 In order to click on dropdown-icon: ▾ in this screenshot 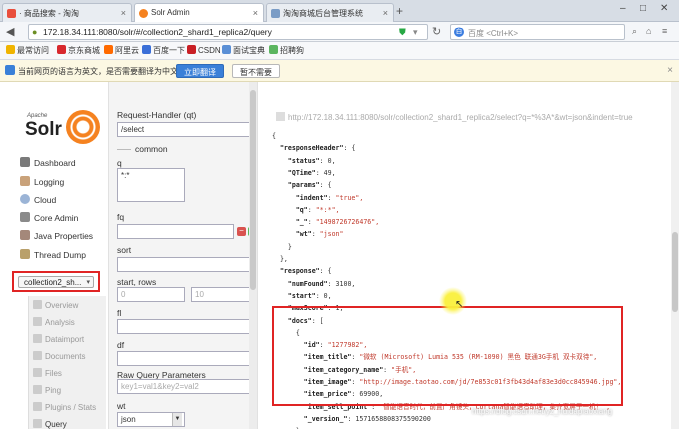, I will do `click(415, 32)`.